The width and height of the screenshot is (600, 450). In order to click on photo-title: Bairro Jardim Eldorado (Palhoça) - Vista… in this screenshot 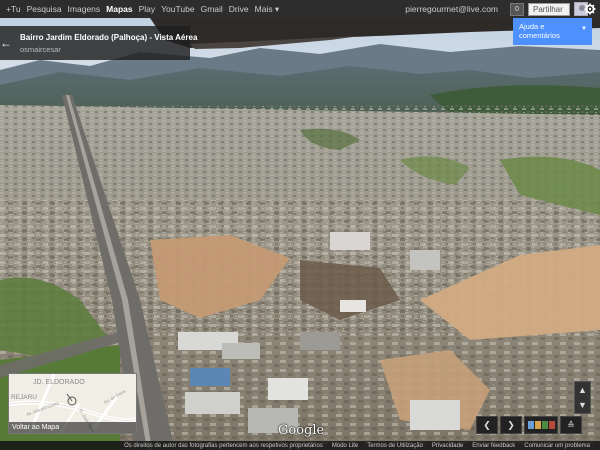, I will do `click(108, 37)`.